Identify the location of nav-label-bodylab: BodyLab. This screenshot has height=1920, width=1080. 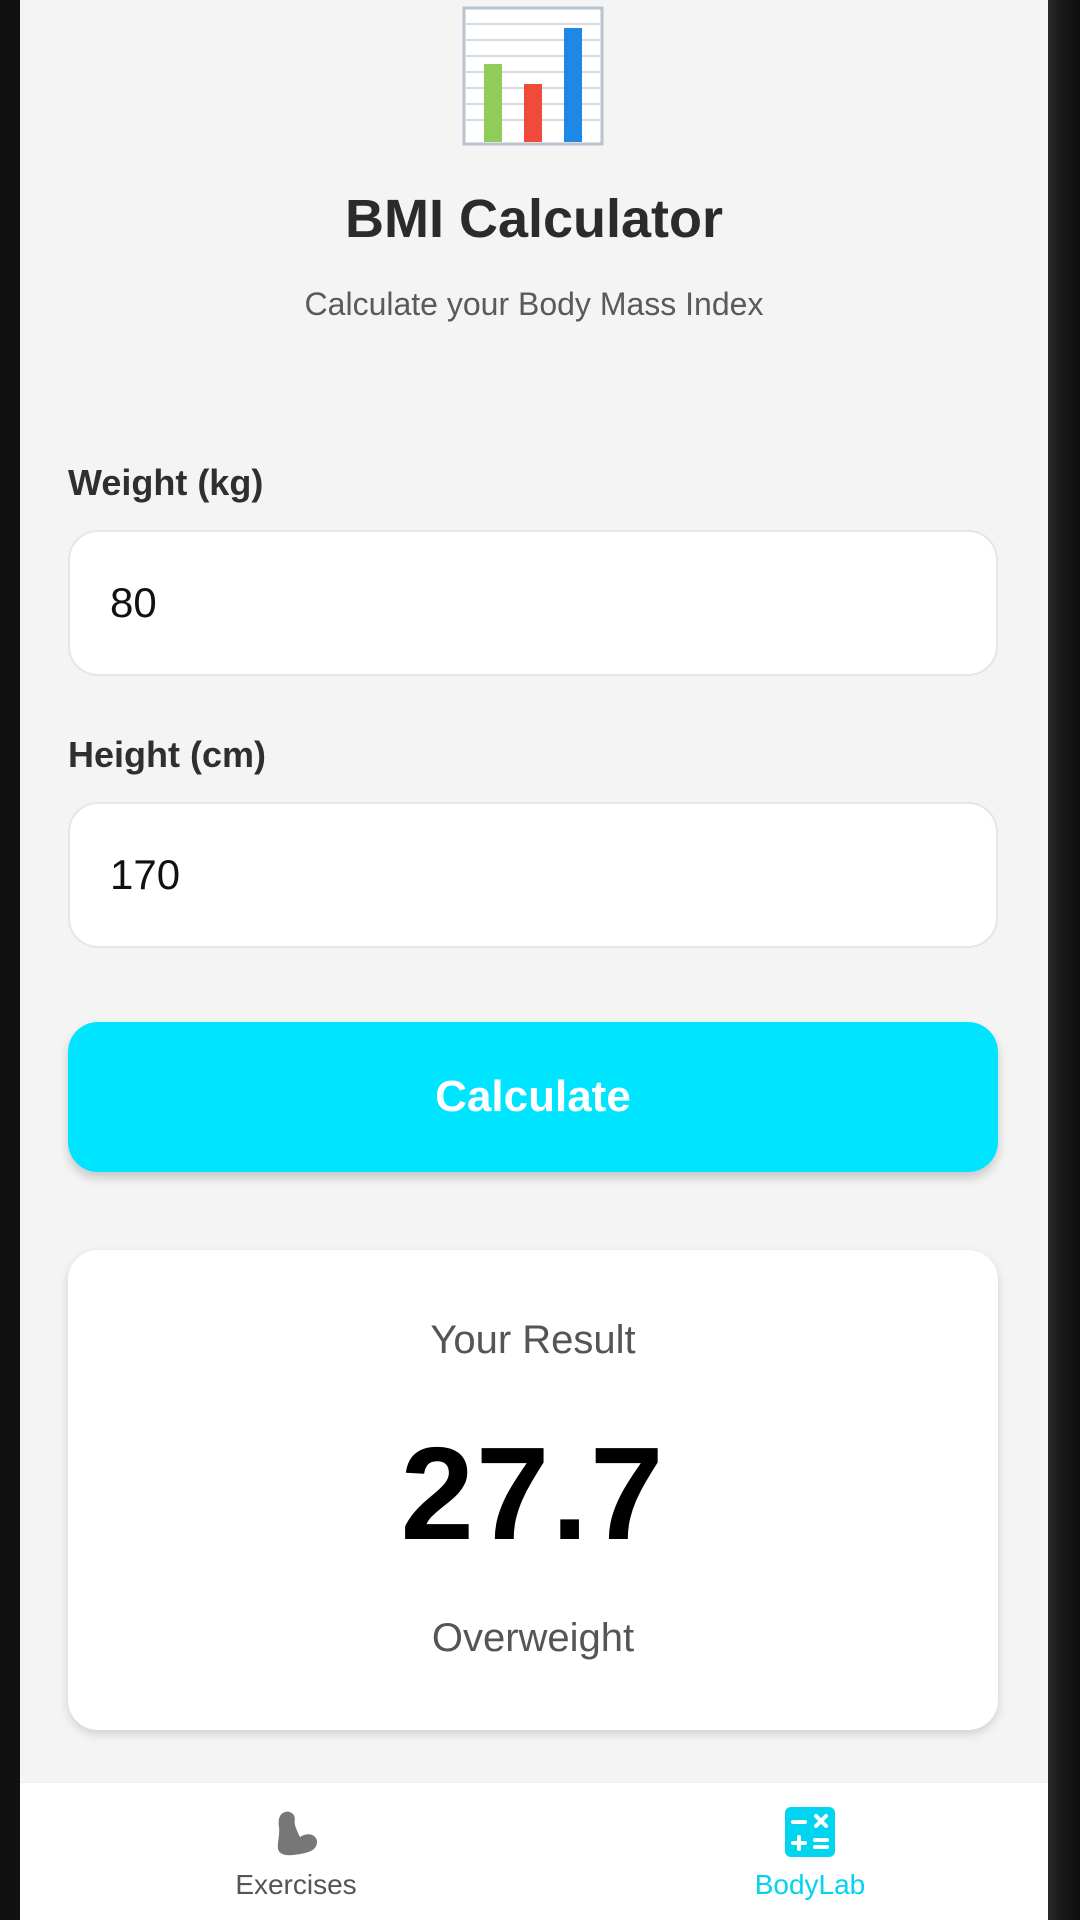
(810, 1884).